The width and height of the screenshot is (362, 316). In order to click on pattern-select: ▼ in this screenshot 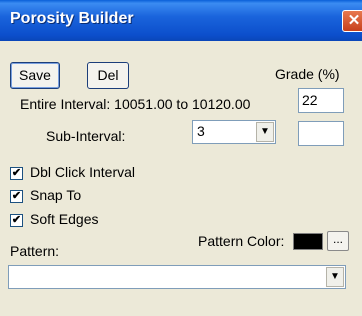, I will do `click(177, 277)`.